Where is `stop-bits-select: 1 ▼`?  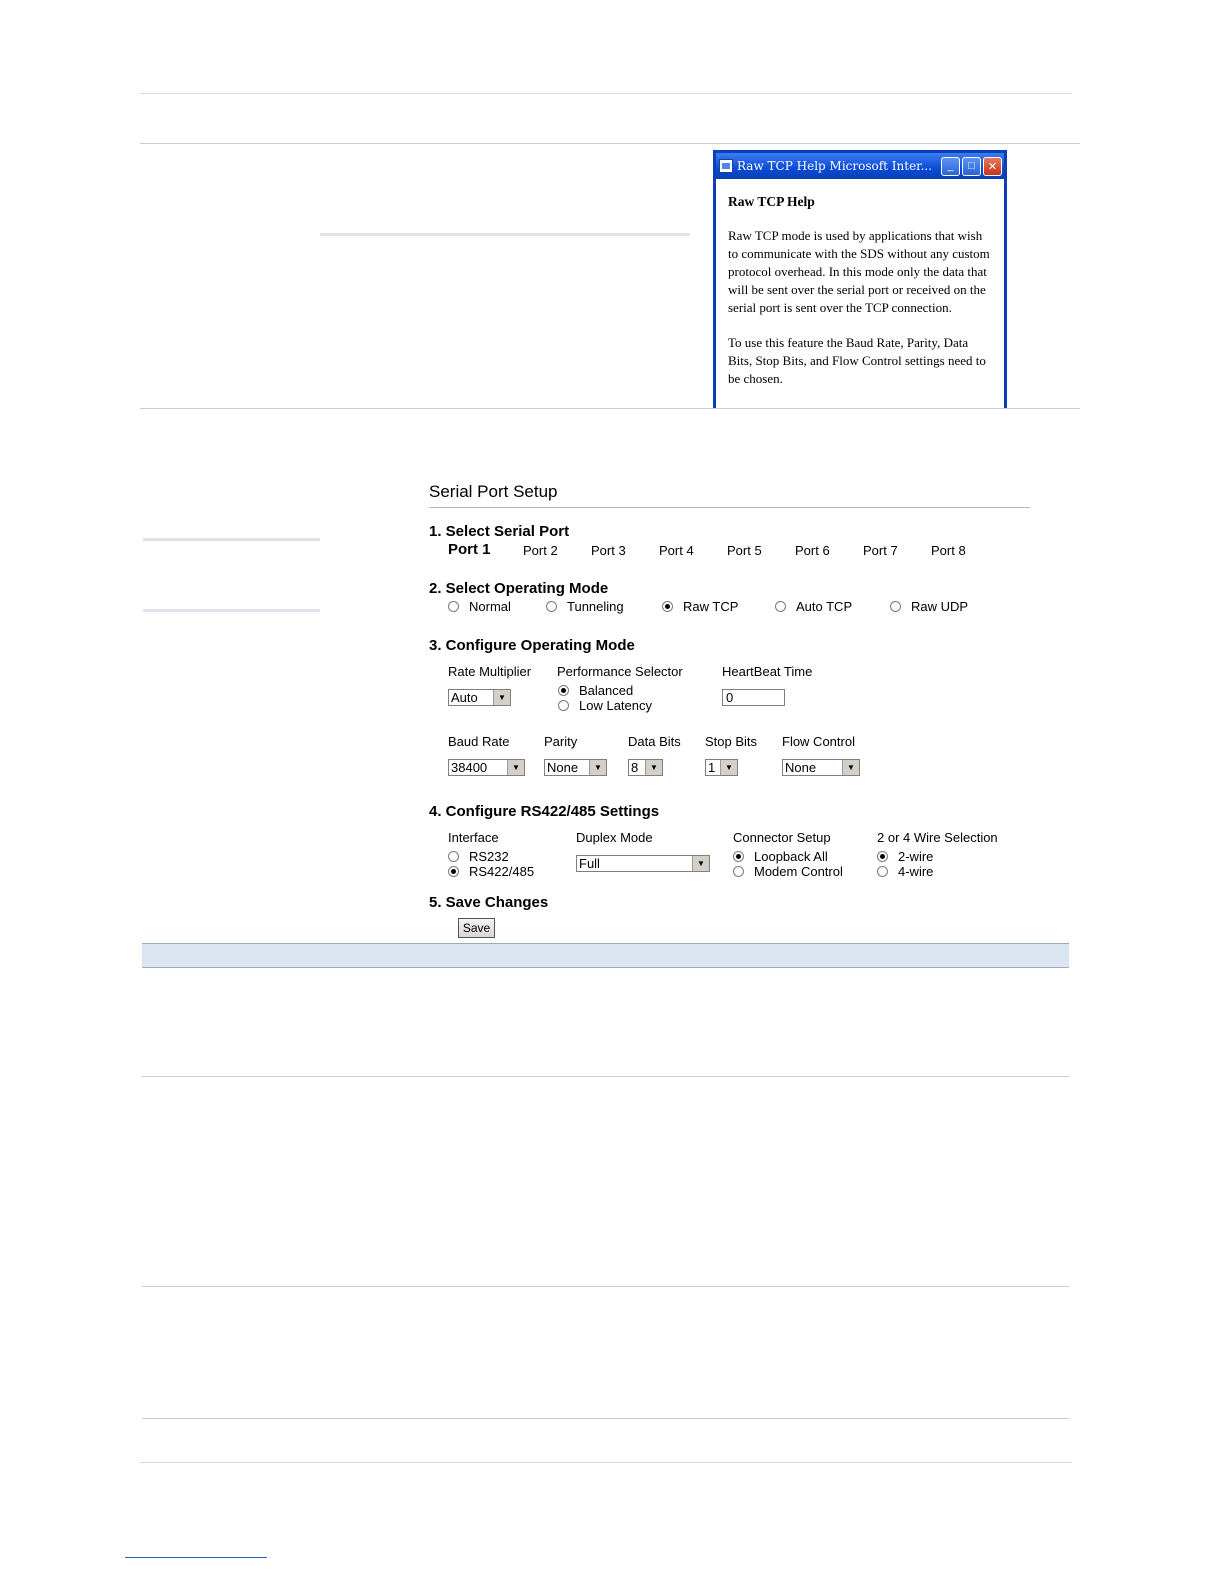
stop-bits-select: 1 ▼ is located at coordinates (721, 767).